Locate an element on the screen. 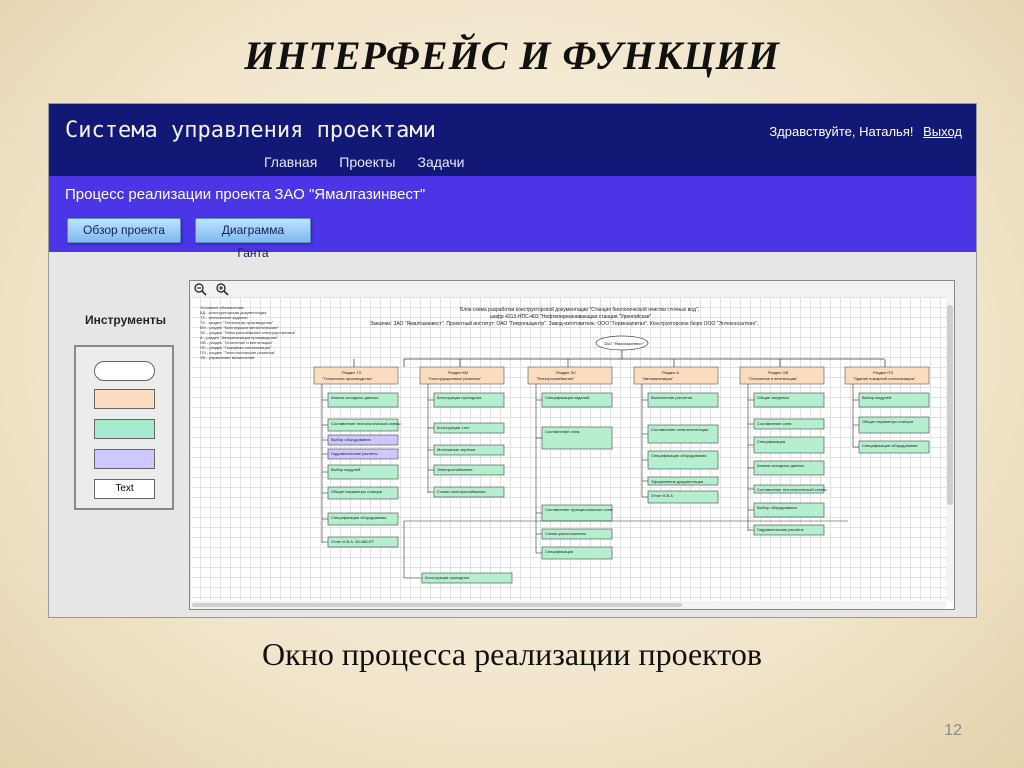  section-node-label: Раздел ЭС is located at coordinates (566, 372).